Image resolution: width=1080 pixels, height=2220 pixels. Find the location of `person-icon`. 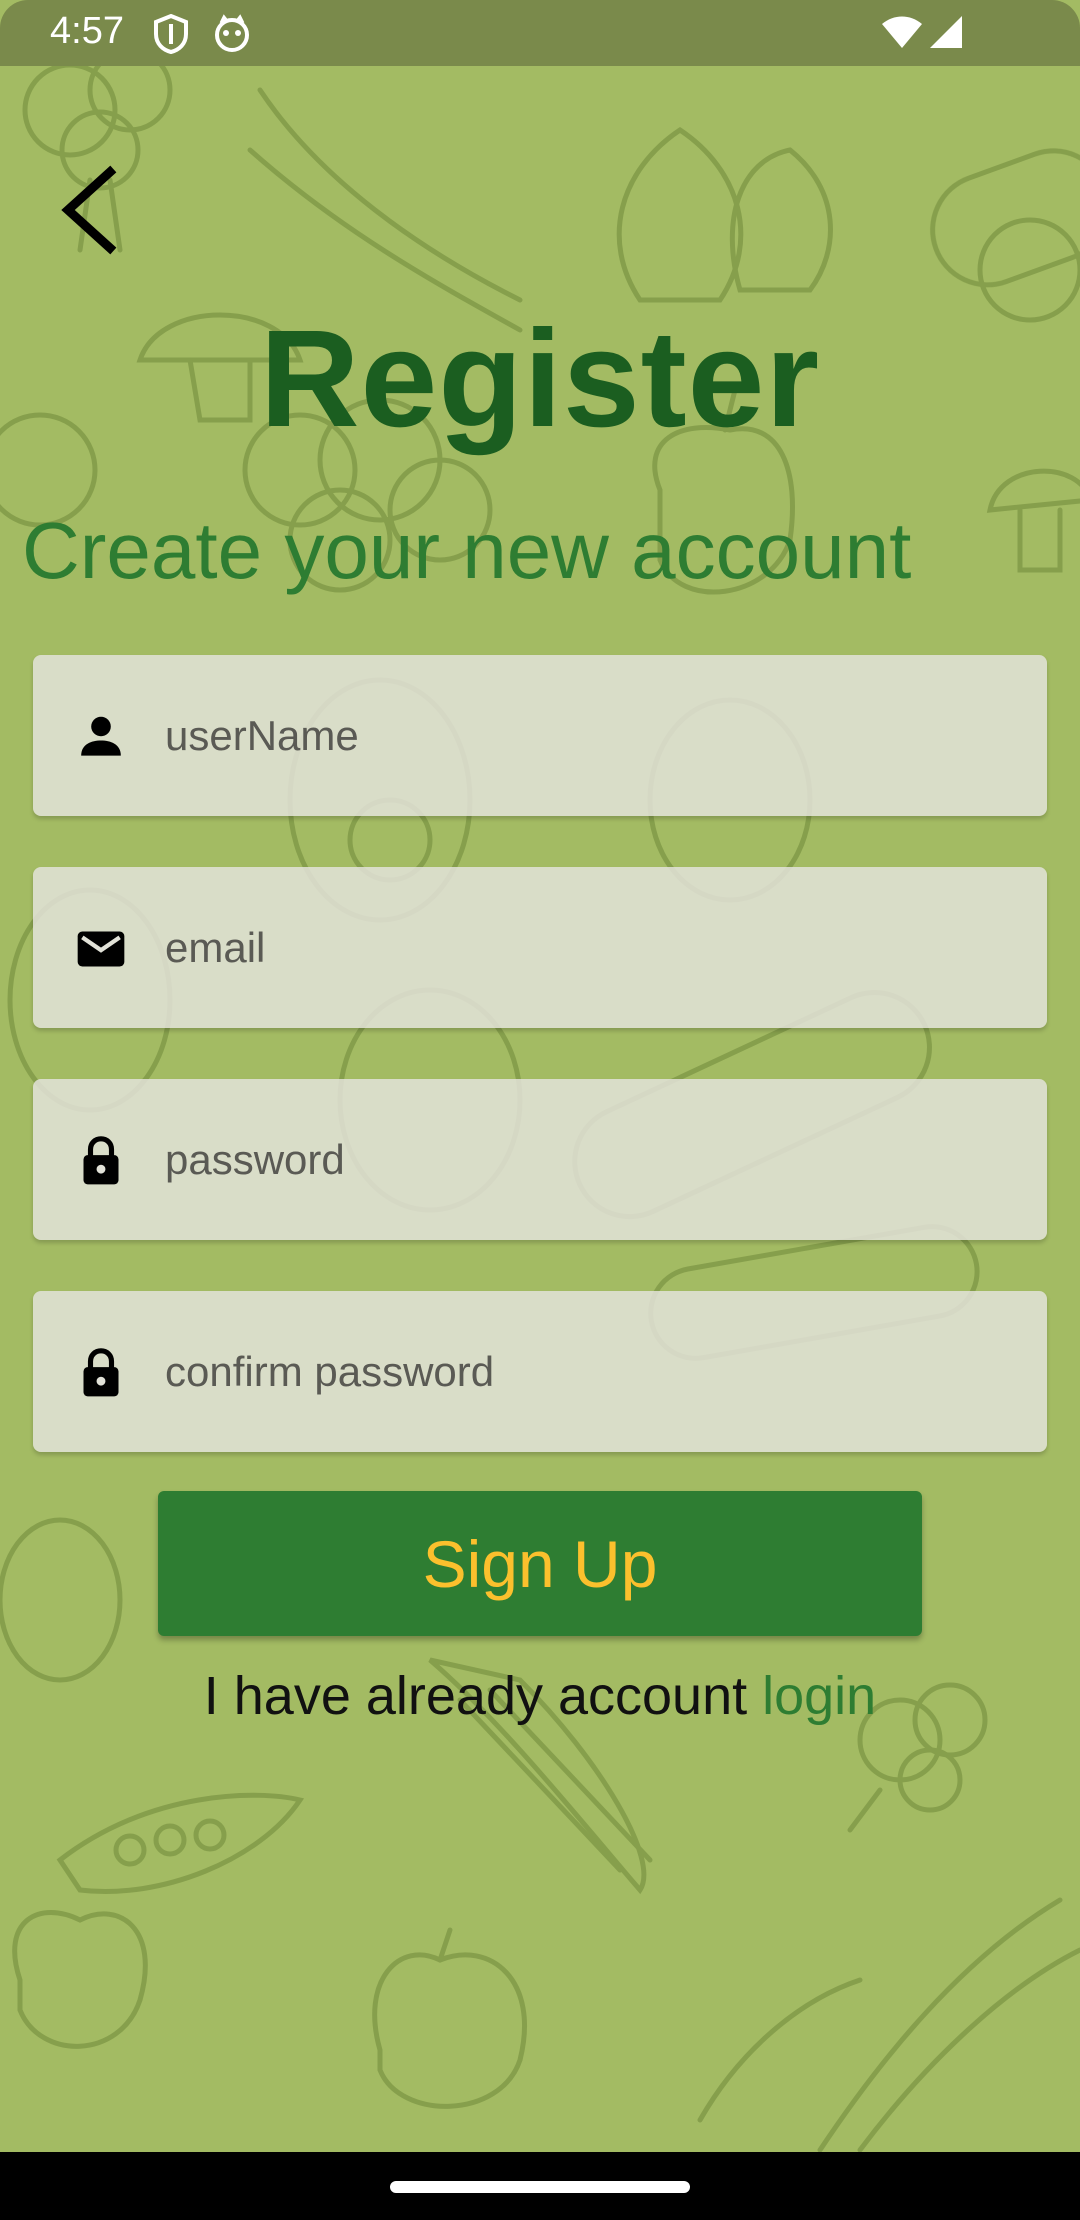

person-icon is located at coordinates (101, 736).